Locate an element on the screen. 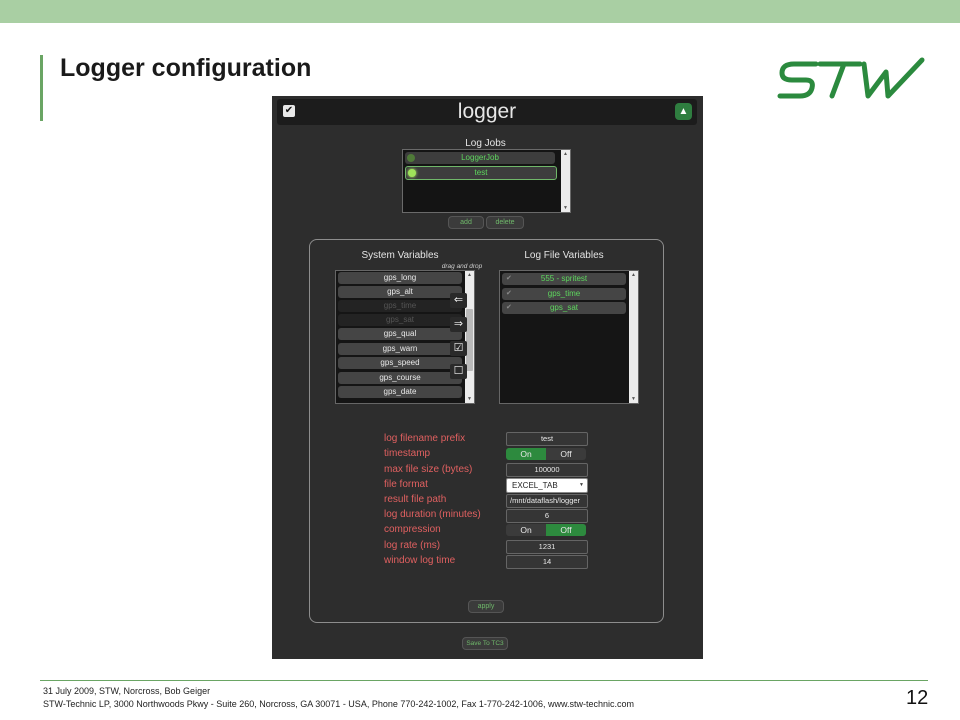  list-item-logvar: ✔ gps_sat is located at coordinates (564, 308).